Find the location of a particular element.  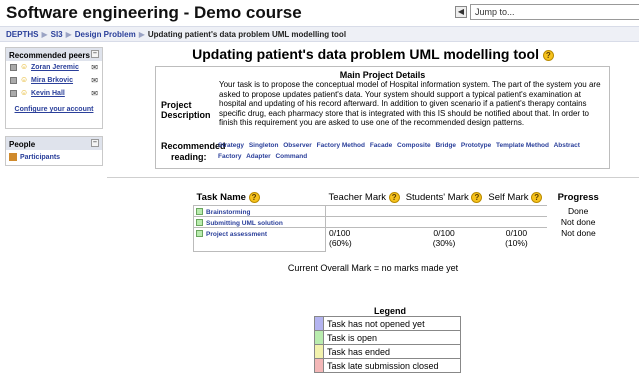

participants-link: Participants is located at coordinates (40, 157).